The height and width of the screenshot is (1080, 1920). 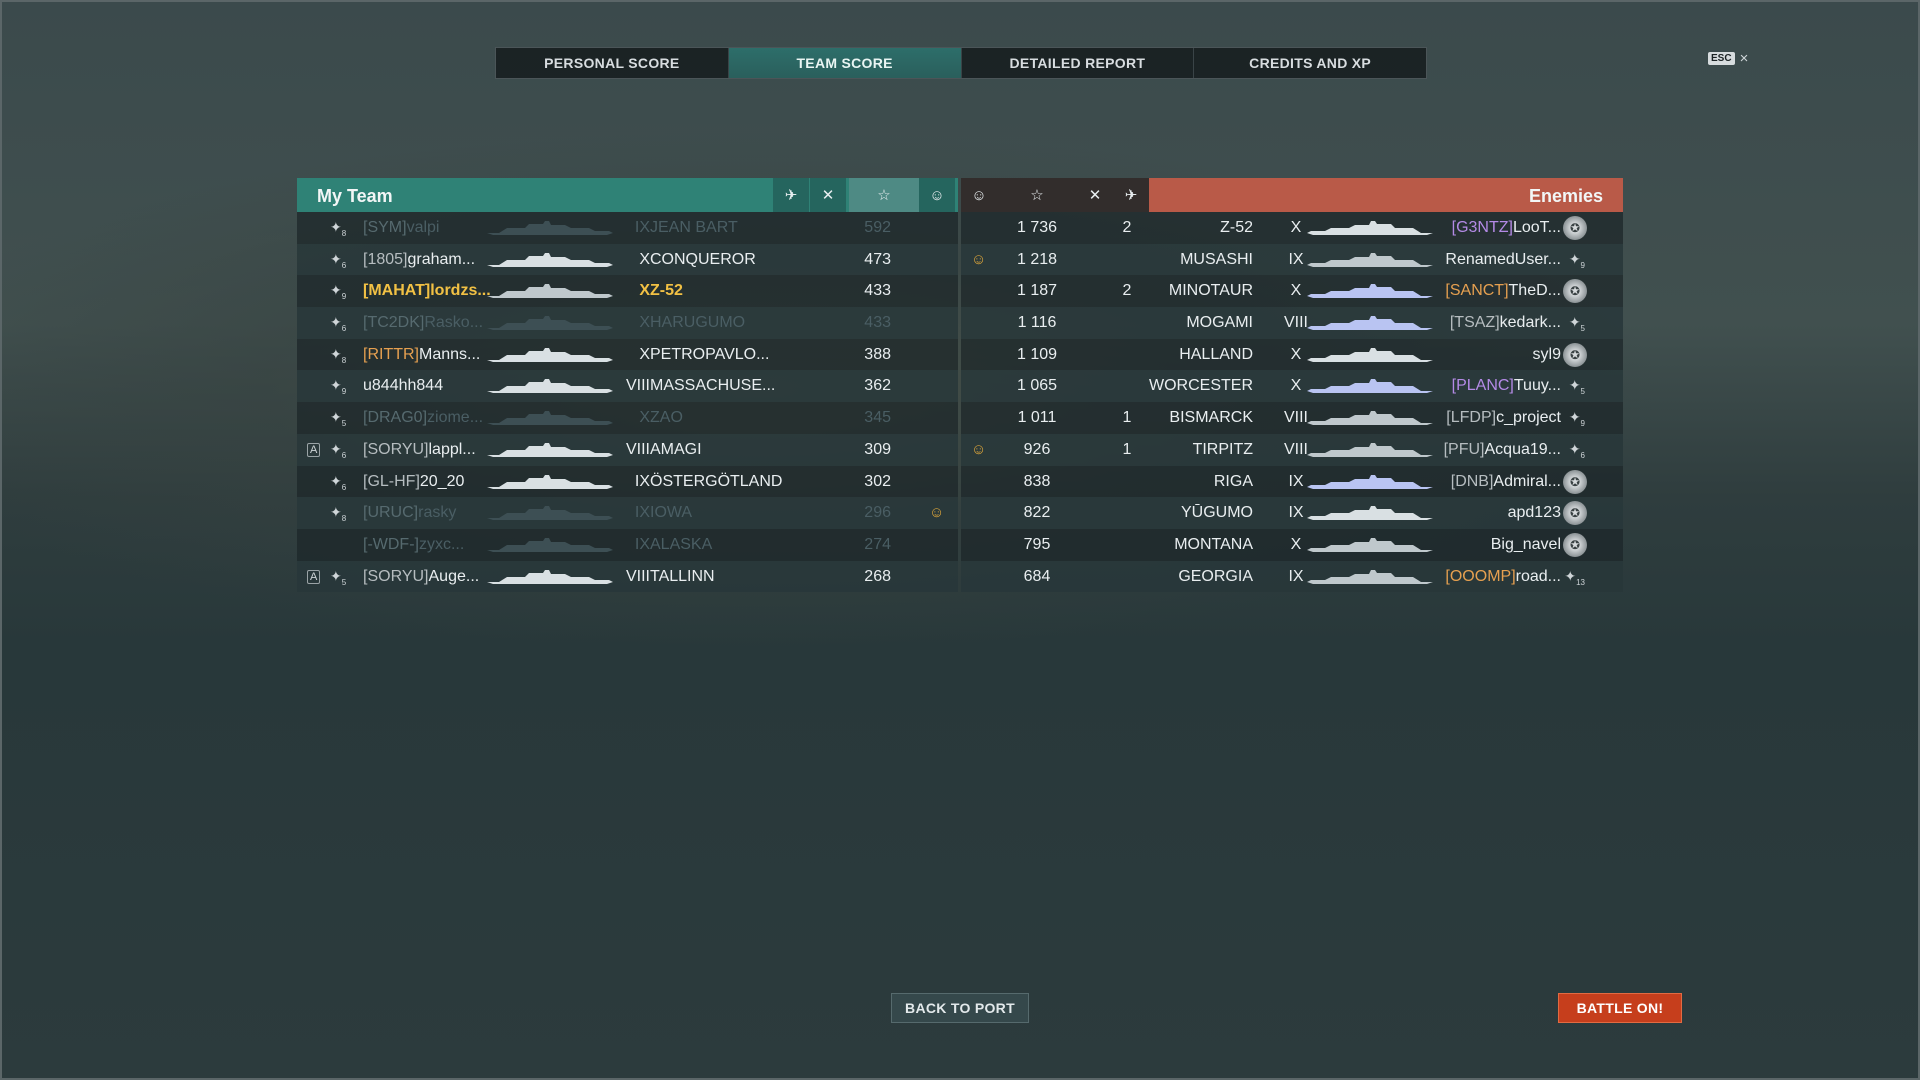 I want to click on table-row: 1 011 1 BISMARCK VIII [LFDP]c_project ✦9, so click(x=1292, y=418).